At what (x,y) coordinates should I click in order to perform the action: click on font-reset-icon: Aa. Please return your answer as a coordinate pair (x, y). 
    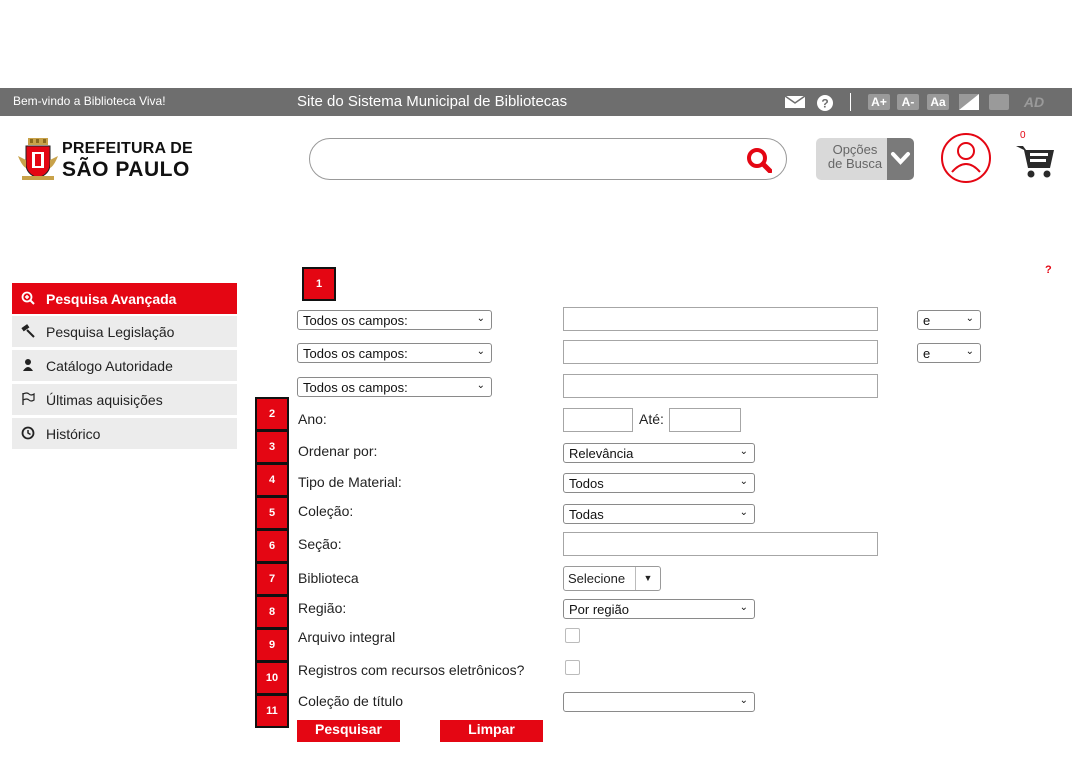
    Looking at the image, I should click on (938, 102).